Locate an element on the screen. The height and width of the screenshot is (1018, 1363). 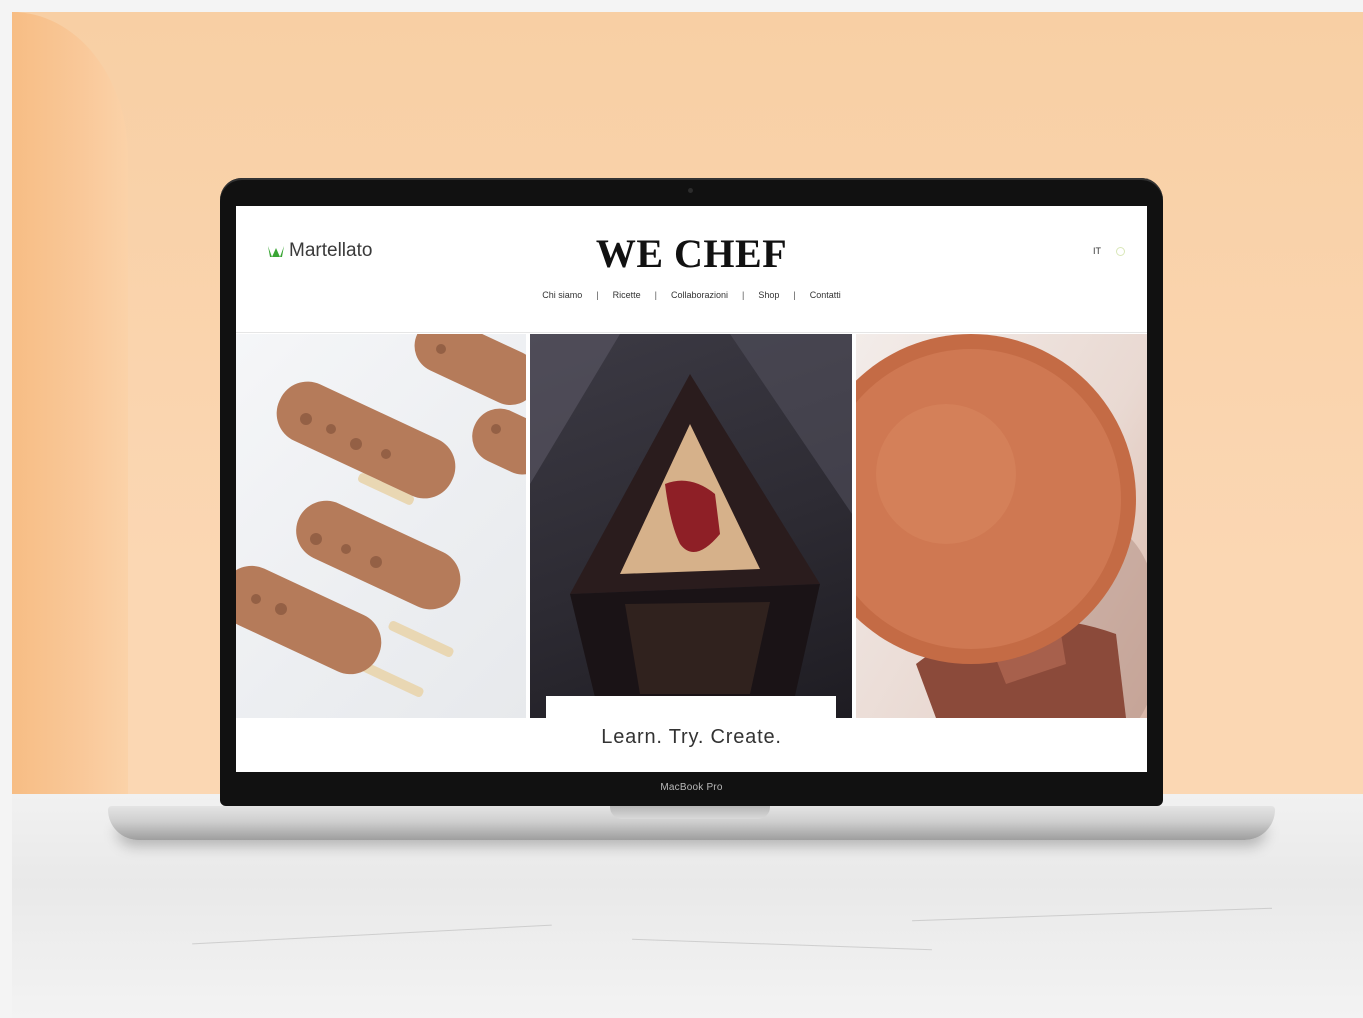
device-label: MacBook Pro is located at coordinates (691, 787).